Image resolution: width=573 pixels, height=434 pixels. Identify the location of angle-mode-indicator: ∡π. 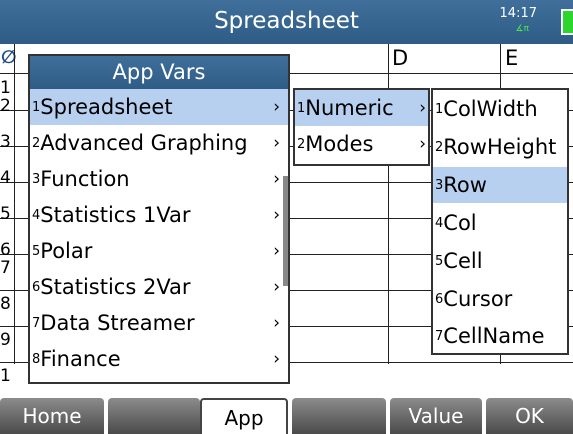
(522, 29).